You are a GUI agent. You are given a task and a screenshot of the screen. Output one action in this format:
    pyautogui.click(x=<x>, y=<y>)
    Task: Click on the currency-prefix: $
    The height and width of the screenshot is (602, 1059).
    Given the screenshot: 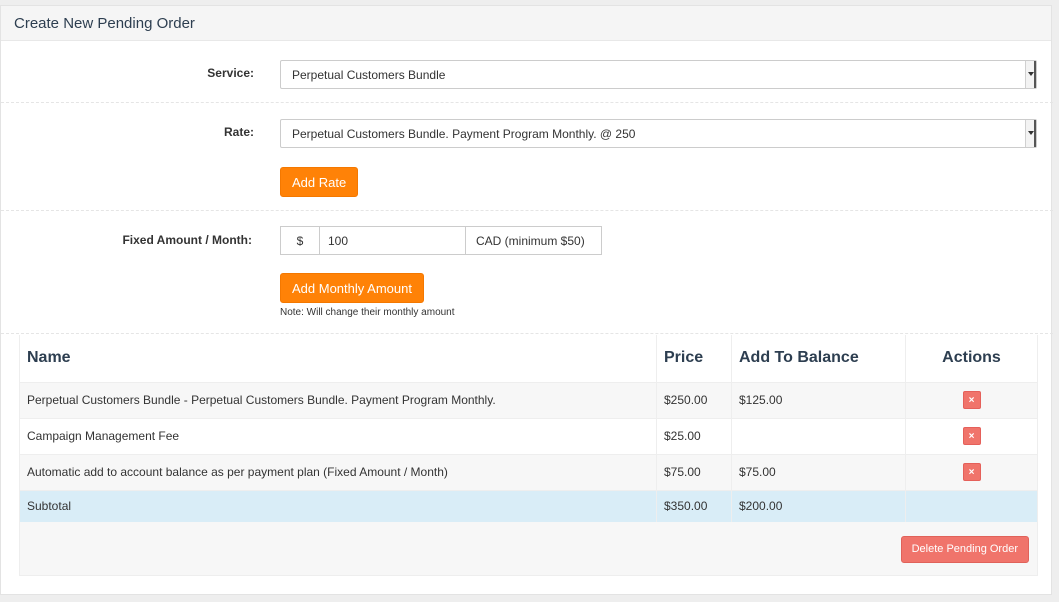 What is the action you would take?
    pyautogui.click(x=300, y=240)
    